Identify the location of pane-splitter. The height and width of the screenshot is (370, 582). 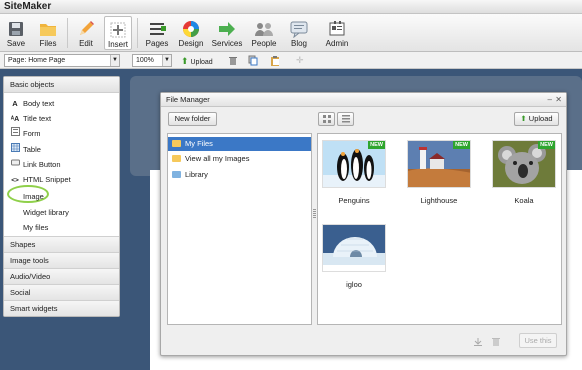
(314, 214).